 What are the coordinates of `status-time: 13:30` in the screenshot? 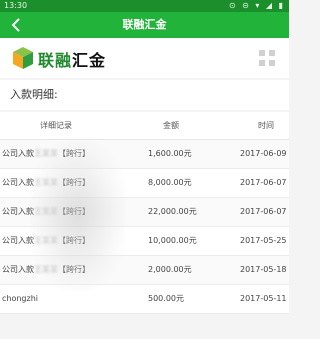 It's located at (16, 5).